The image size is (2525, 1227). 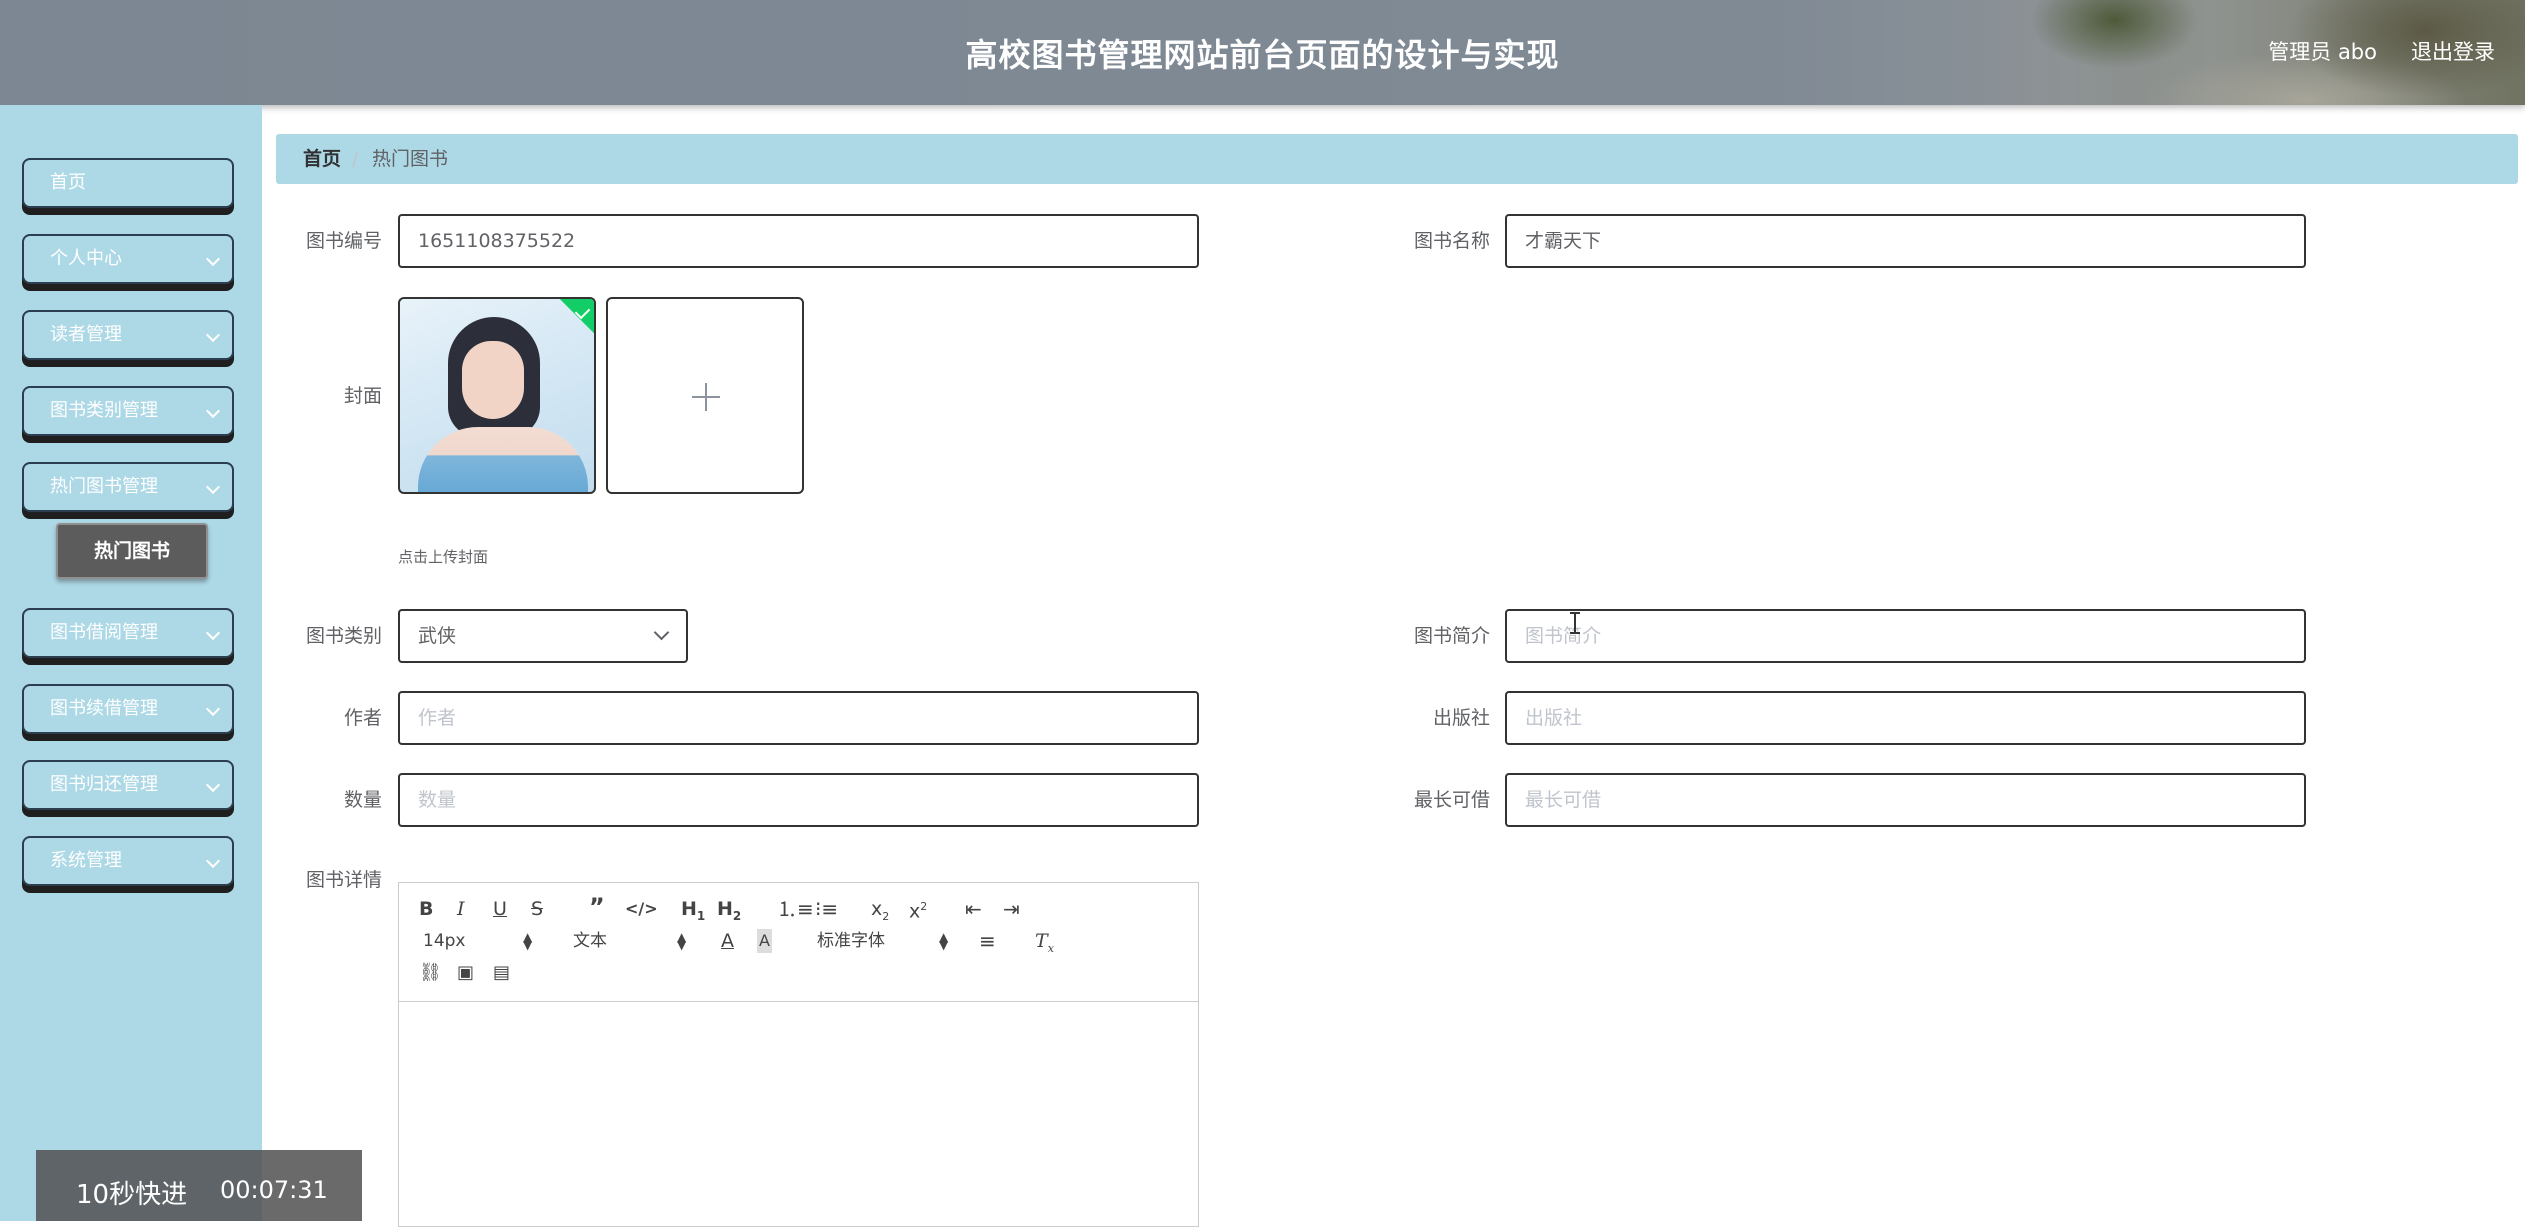 What do you see at coordinates (343, 636) in the screenshot?
I see `category-label: 图书类别` at bounding box center [343, 636].